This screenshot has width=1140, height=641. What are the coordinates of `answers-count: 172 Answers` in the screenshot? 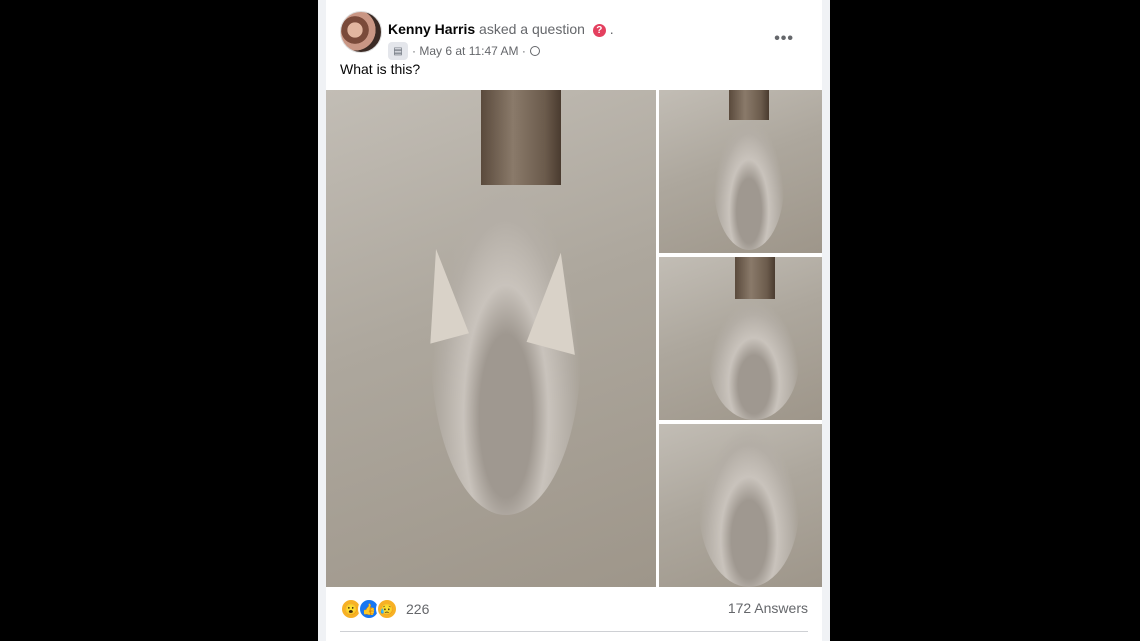 It's located at (768, 608).